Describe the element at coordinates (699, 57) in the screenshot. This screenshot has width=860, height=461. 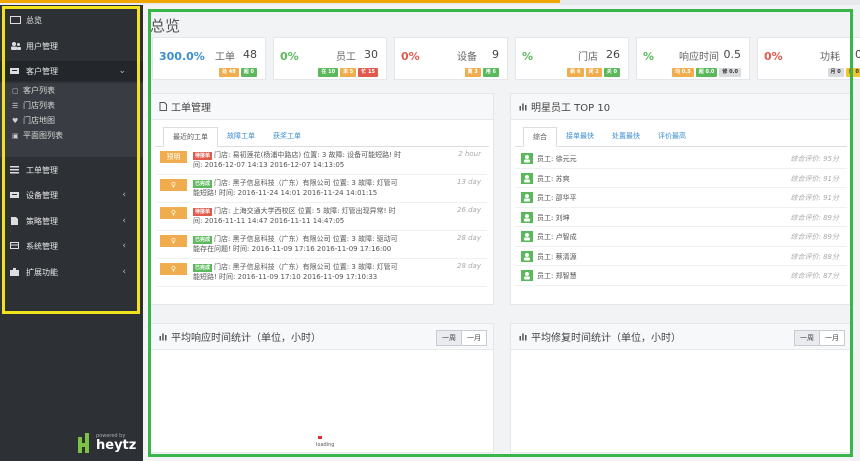
I see `stat-label: 响应时间` at that location.